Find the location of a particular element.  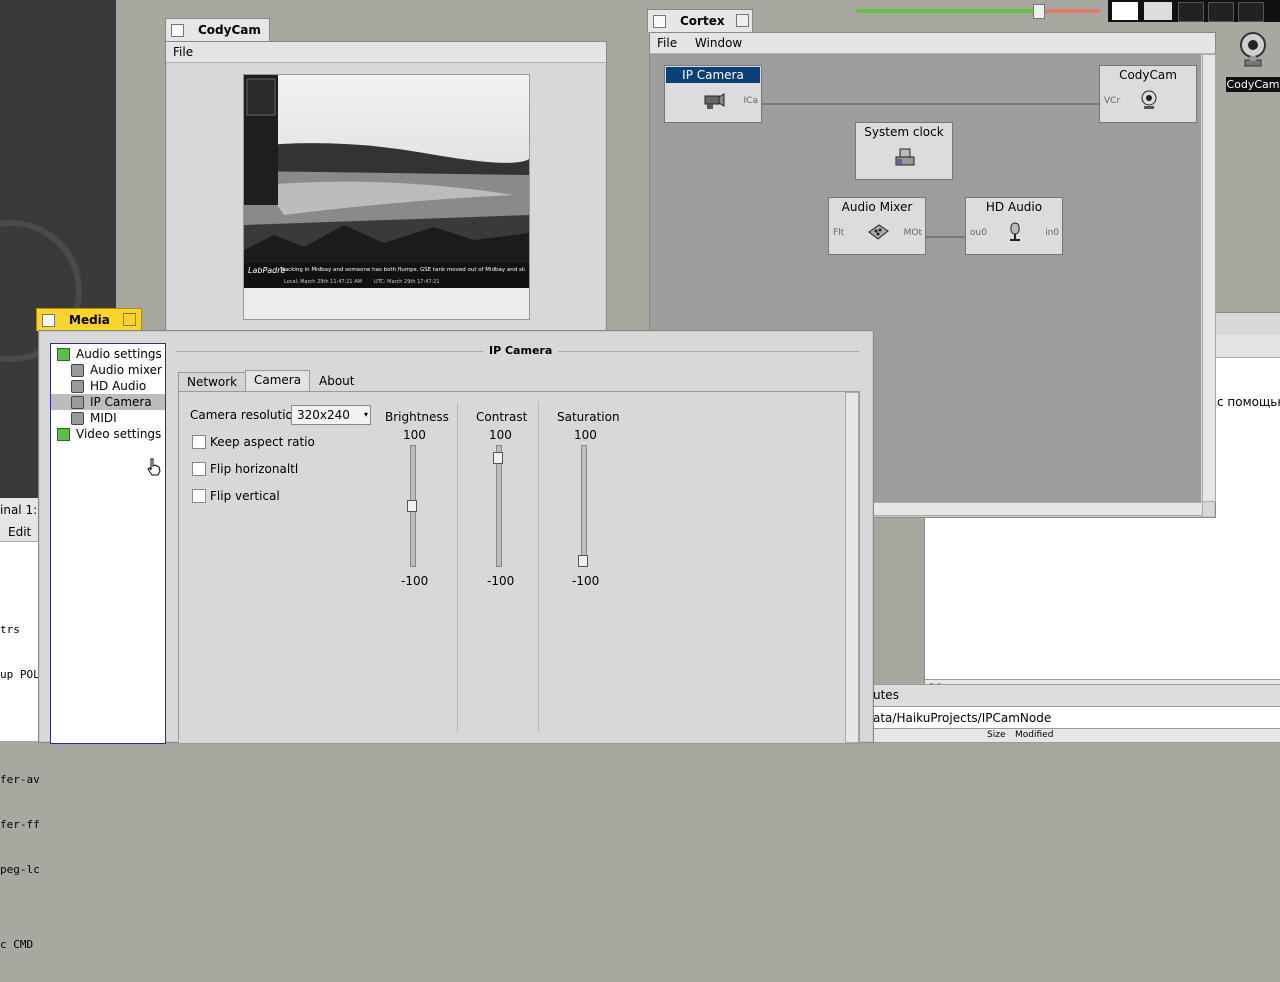

resolution-label: Camera resolution: is located at coordinates (247, 415).